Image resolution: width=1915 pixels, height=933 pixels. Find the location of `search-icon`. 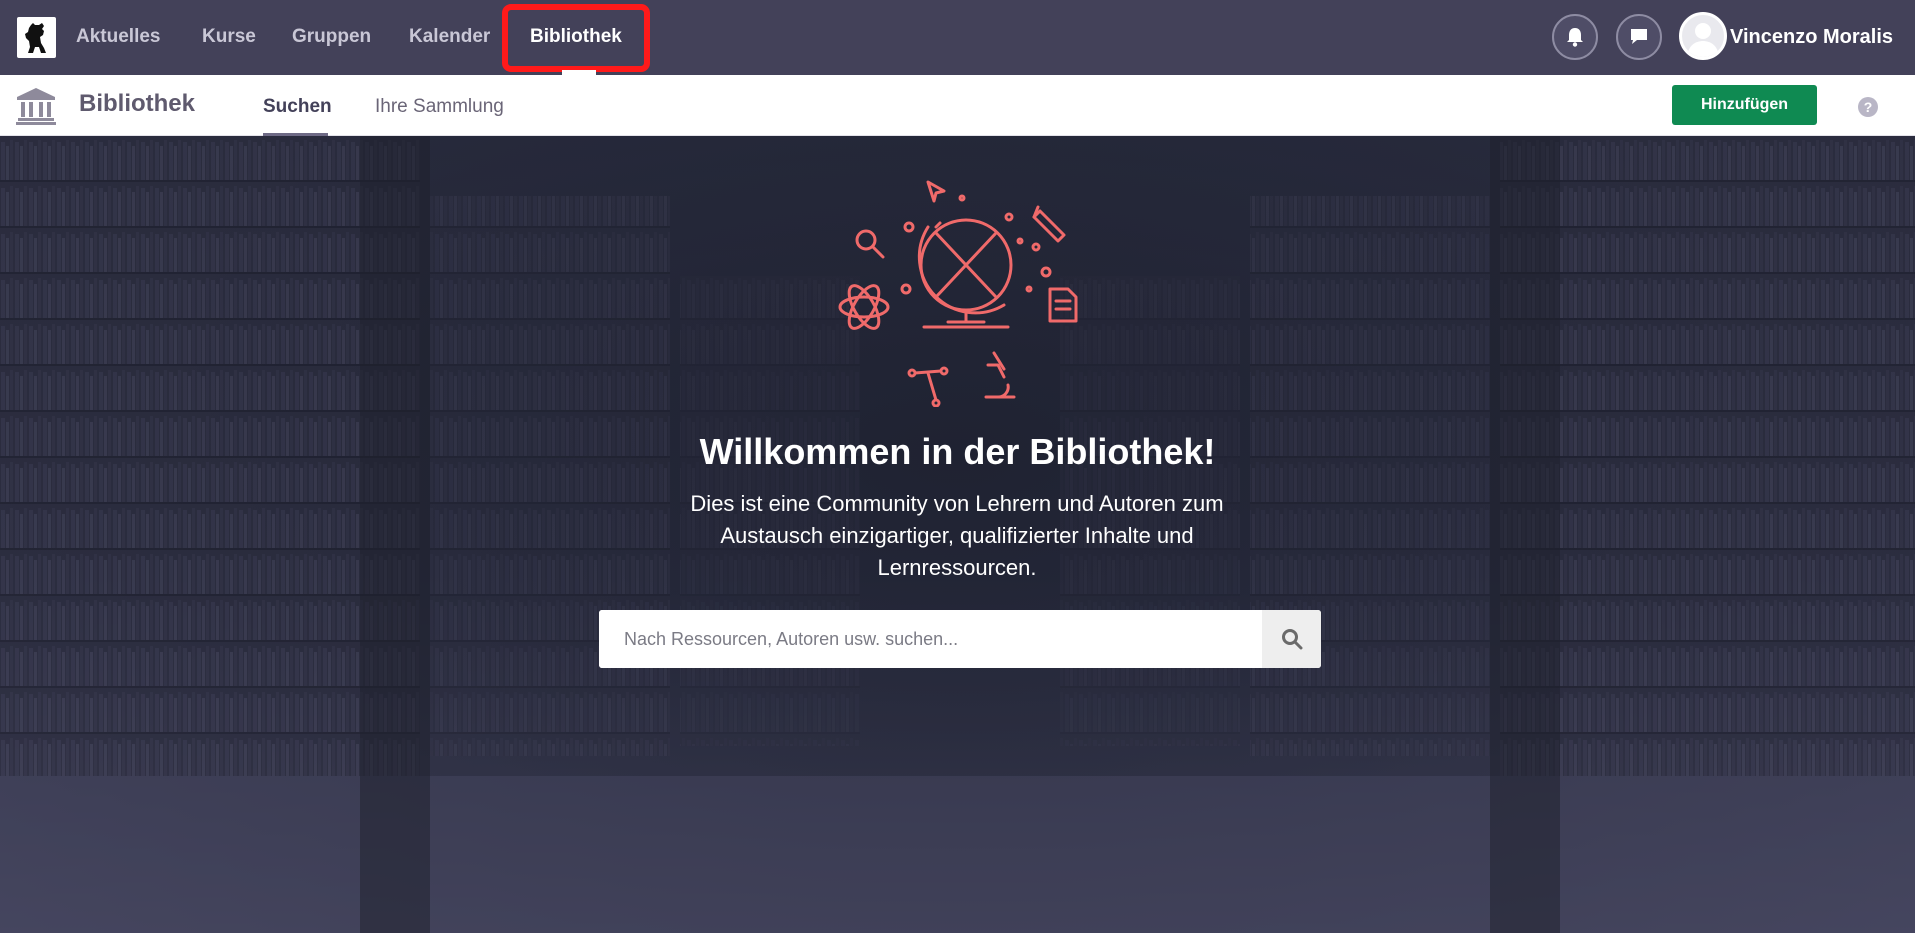

search-icon is located at coordinates (1291, 639).